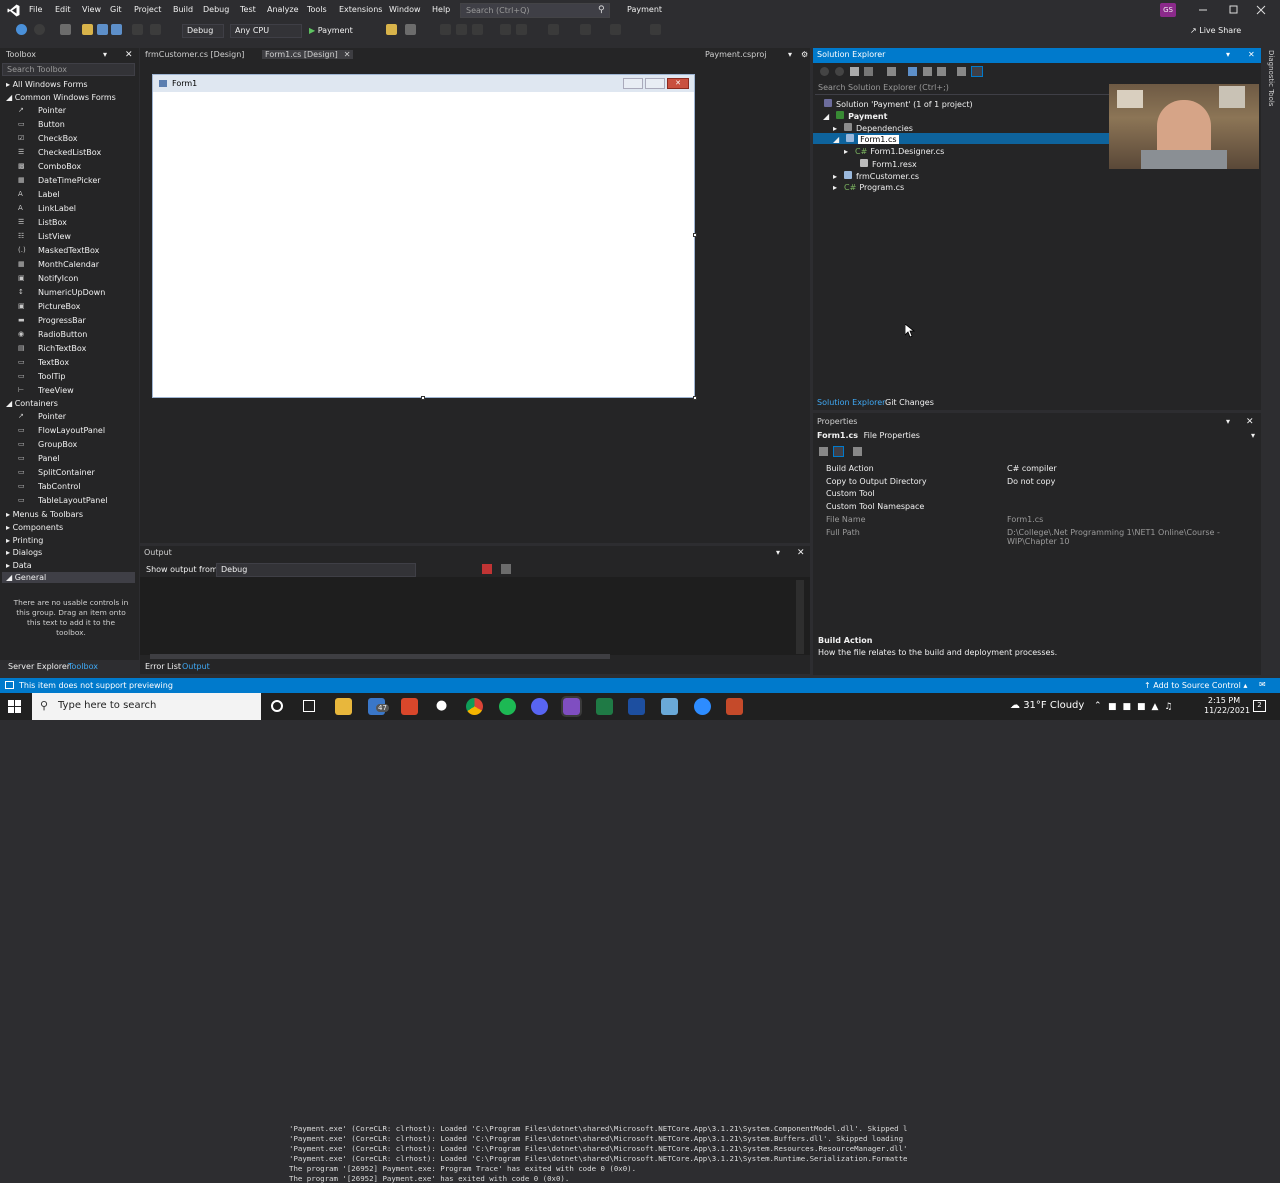  What do you see at coordinates (116, 29) in the screenshot?
I see `save-all-icon` at bounding box center [116, 29].